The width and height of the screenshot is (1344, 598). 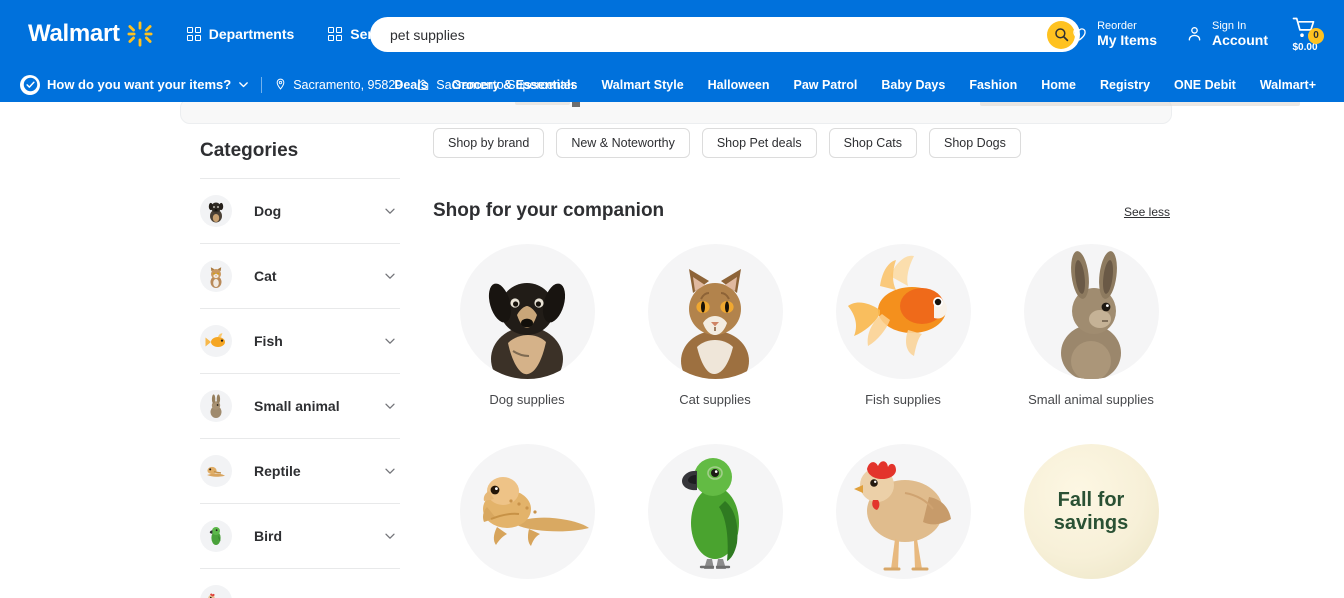 What do you see at coordinates (216, 211) in the screenshot?
I see `dog-thumb-icon` at bounding box center [216, 211].